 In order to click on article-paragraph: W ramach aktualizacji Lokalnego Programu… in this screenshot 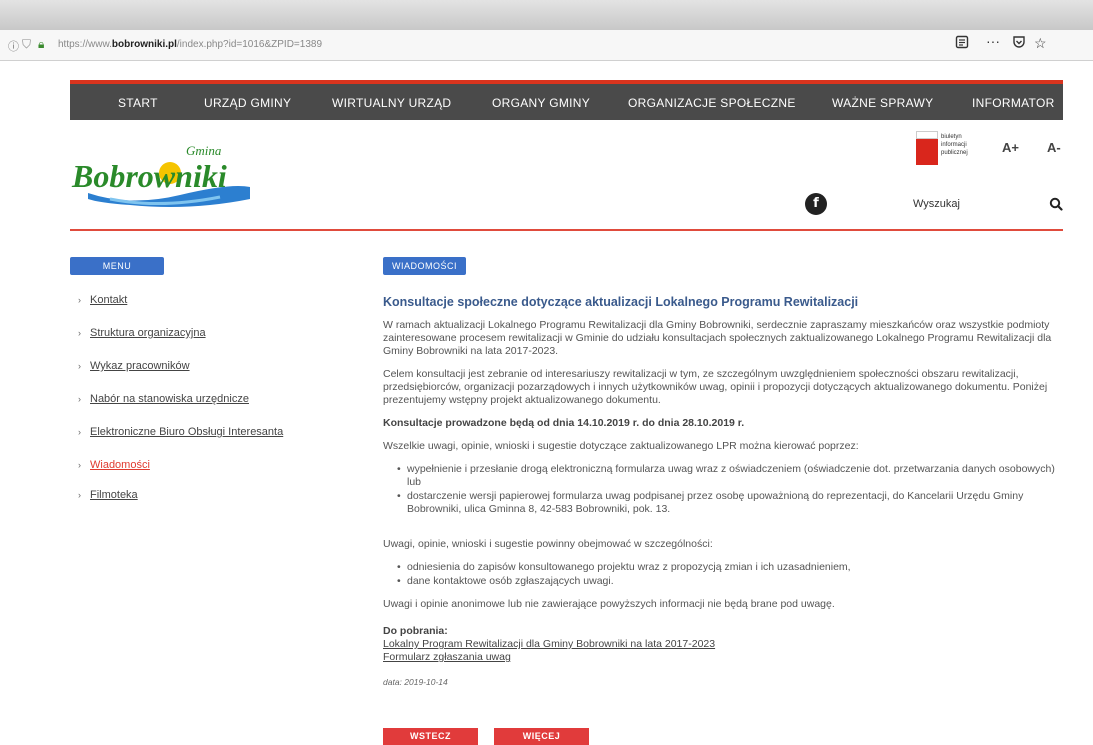, I will do `click(717, 338)`.